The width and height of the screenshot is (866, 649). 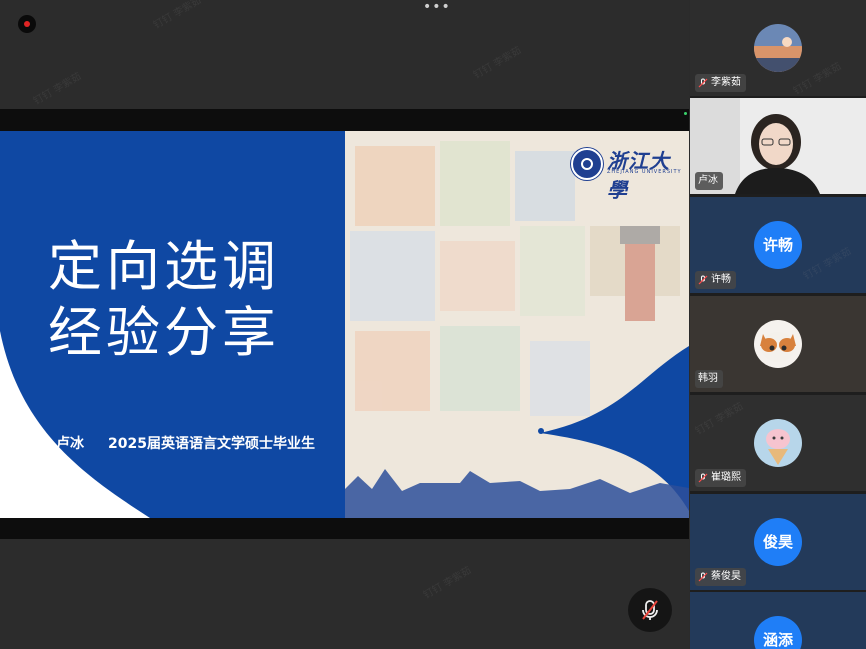 What do you see at coordinates (685, 113) in the screenshot?
I see `share-indicator` at bounding box center [685, 113].